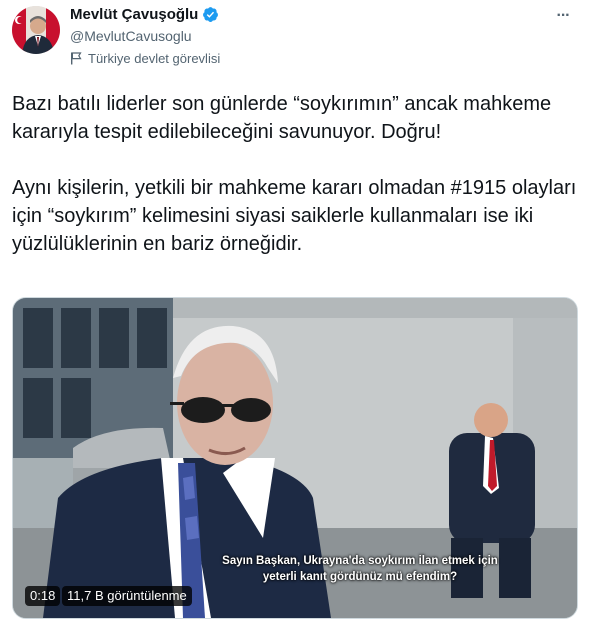  What do you see at coordinates (154, 58) in the screenshot?
I see `government-label-text: Türkiye devlet görevlisi` at bounding box center [154, 58].